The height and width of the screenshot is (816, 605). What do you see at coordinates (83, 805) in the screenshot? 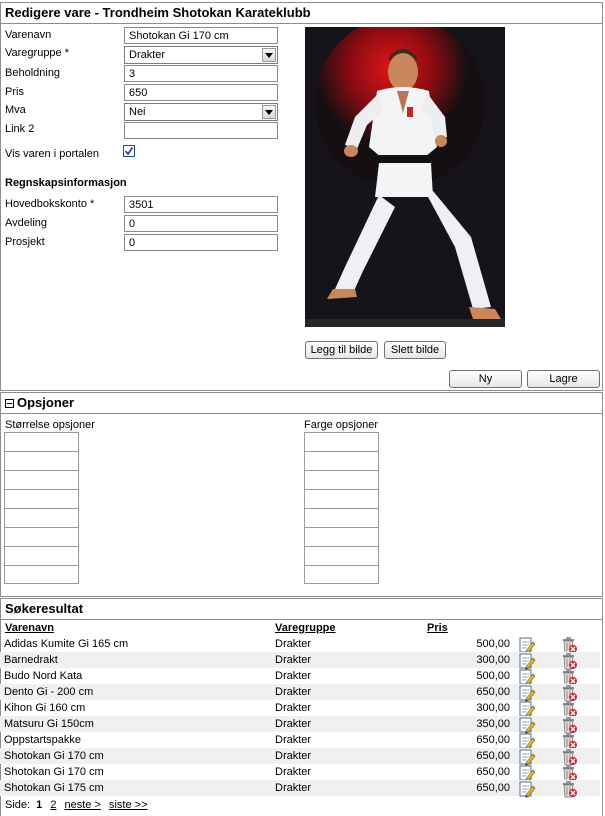
I see `pager-next: neste >` at bounding box center [83, 805].